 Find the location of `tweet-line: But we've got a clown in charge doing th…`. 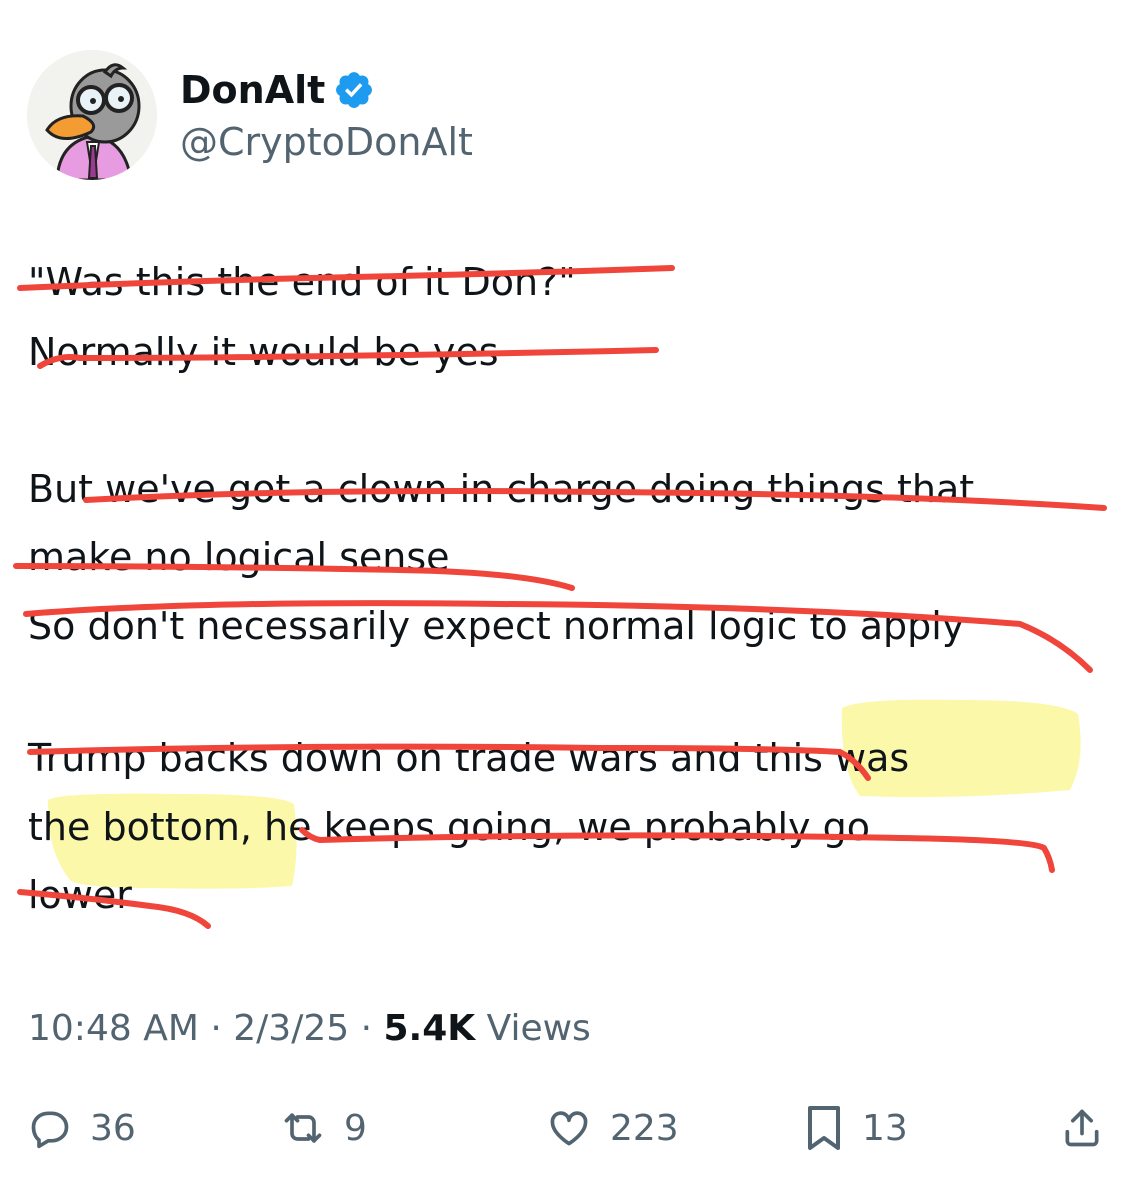

tweet-line: But we've got a clown in charge doing th… is located at coordinates (501, 489).